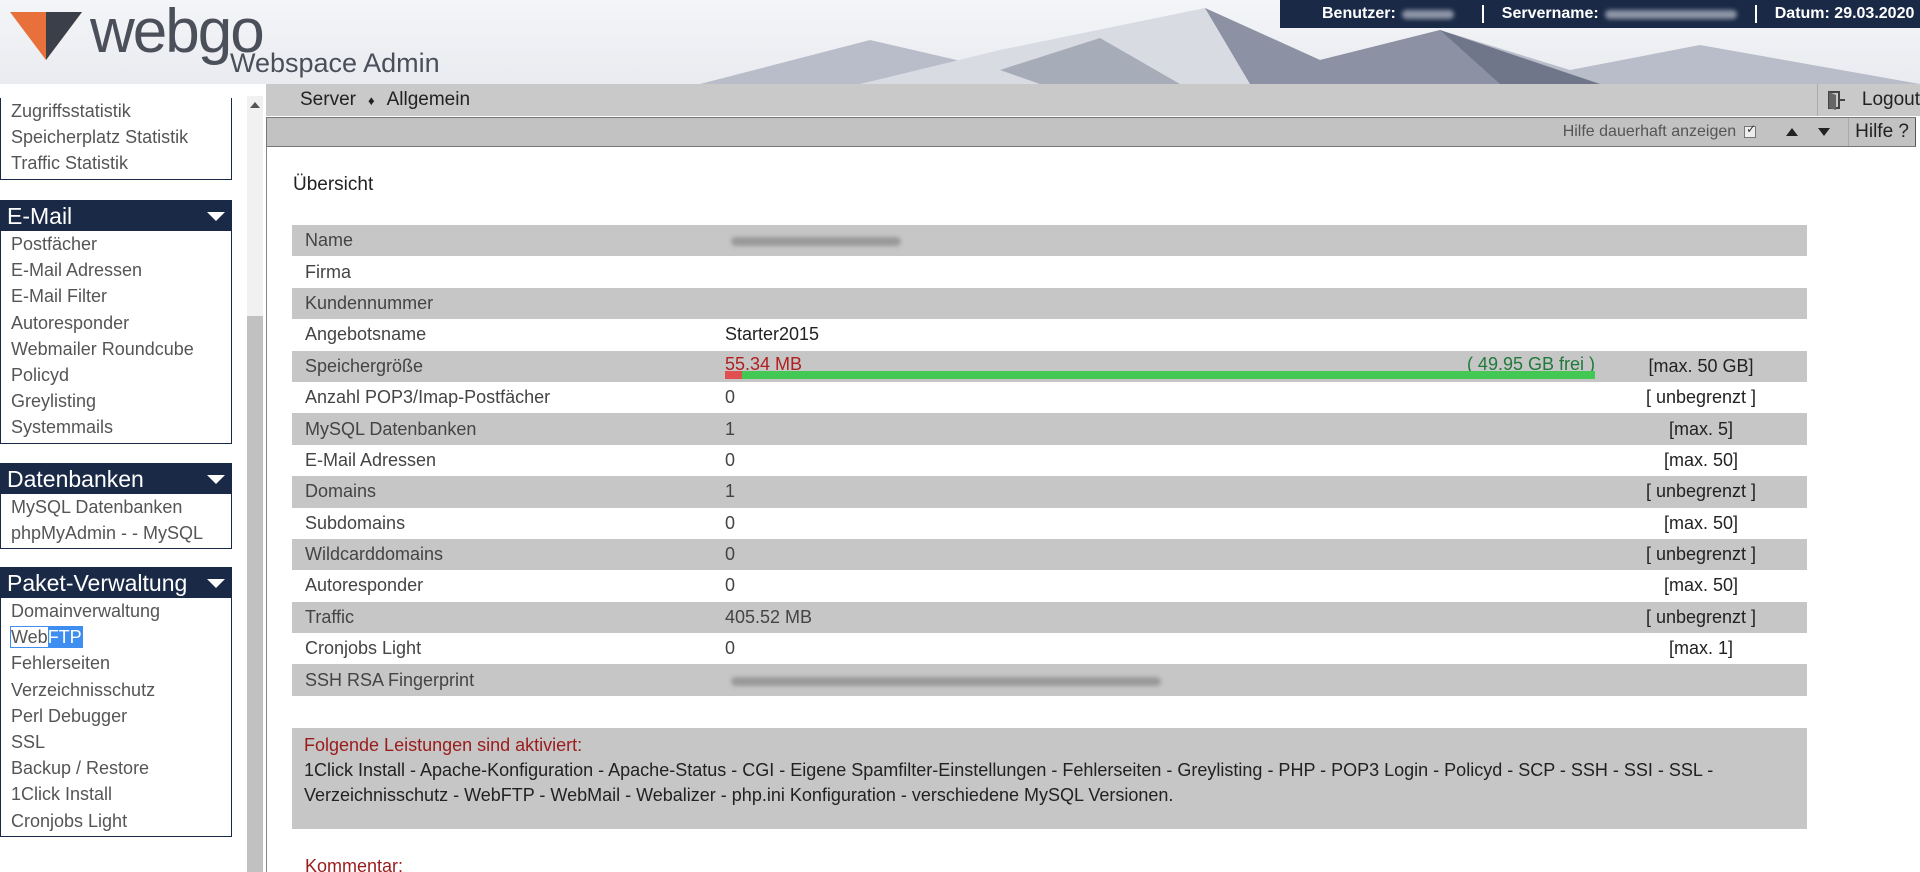 Image resolution: width=1920 pixels, height=872 pixels. Describe the element at coordinates (1701, 429) in the screenshot. I see `row-limit: [max. 5]` at that location.